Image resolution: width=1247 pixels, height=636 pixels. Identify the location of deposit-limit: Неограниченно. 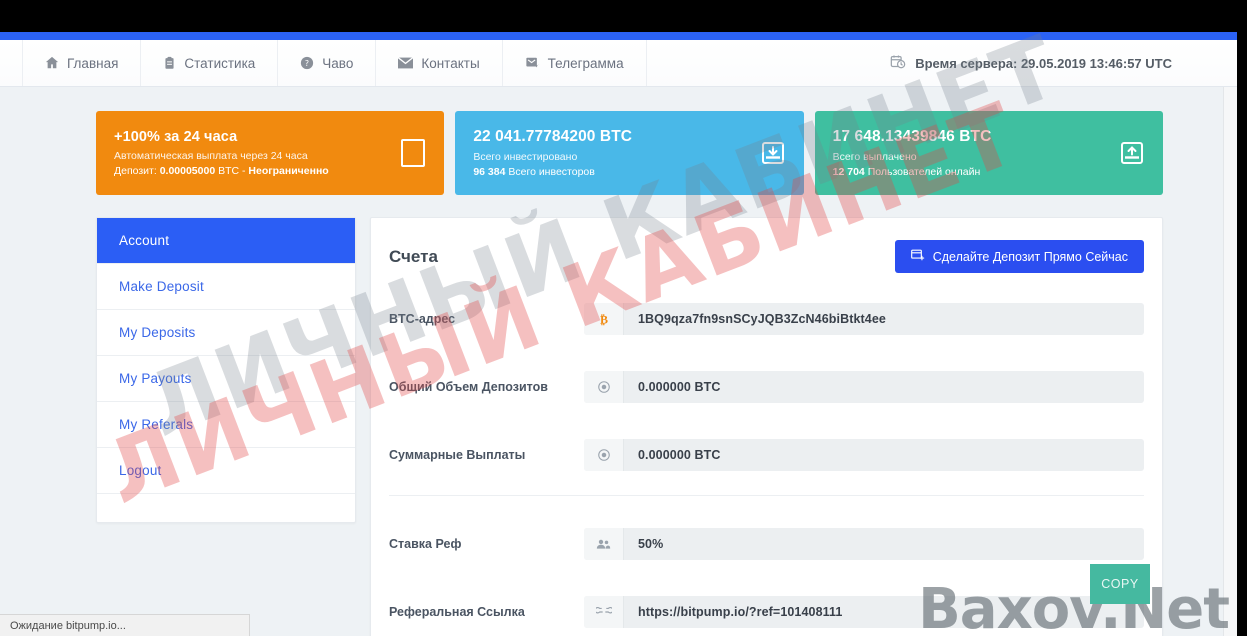
(288, 171).